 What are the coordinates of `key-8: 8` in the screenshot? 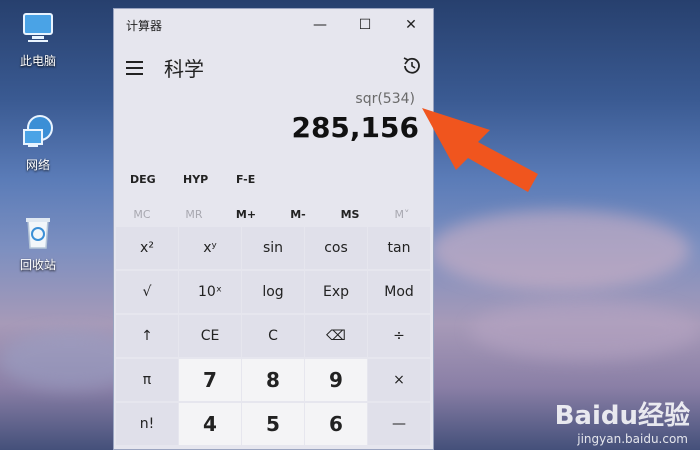 It's located at (273, 380).